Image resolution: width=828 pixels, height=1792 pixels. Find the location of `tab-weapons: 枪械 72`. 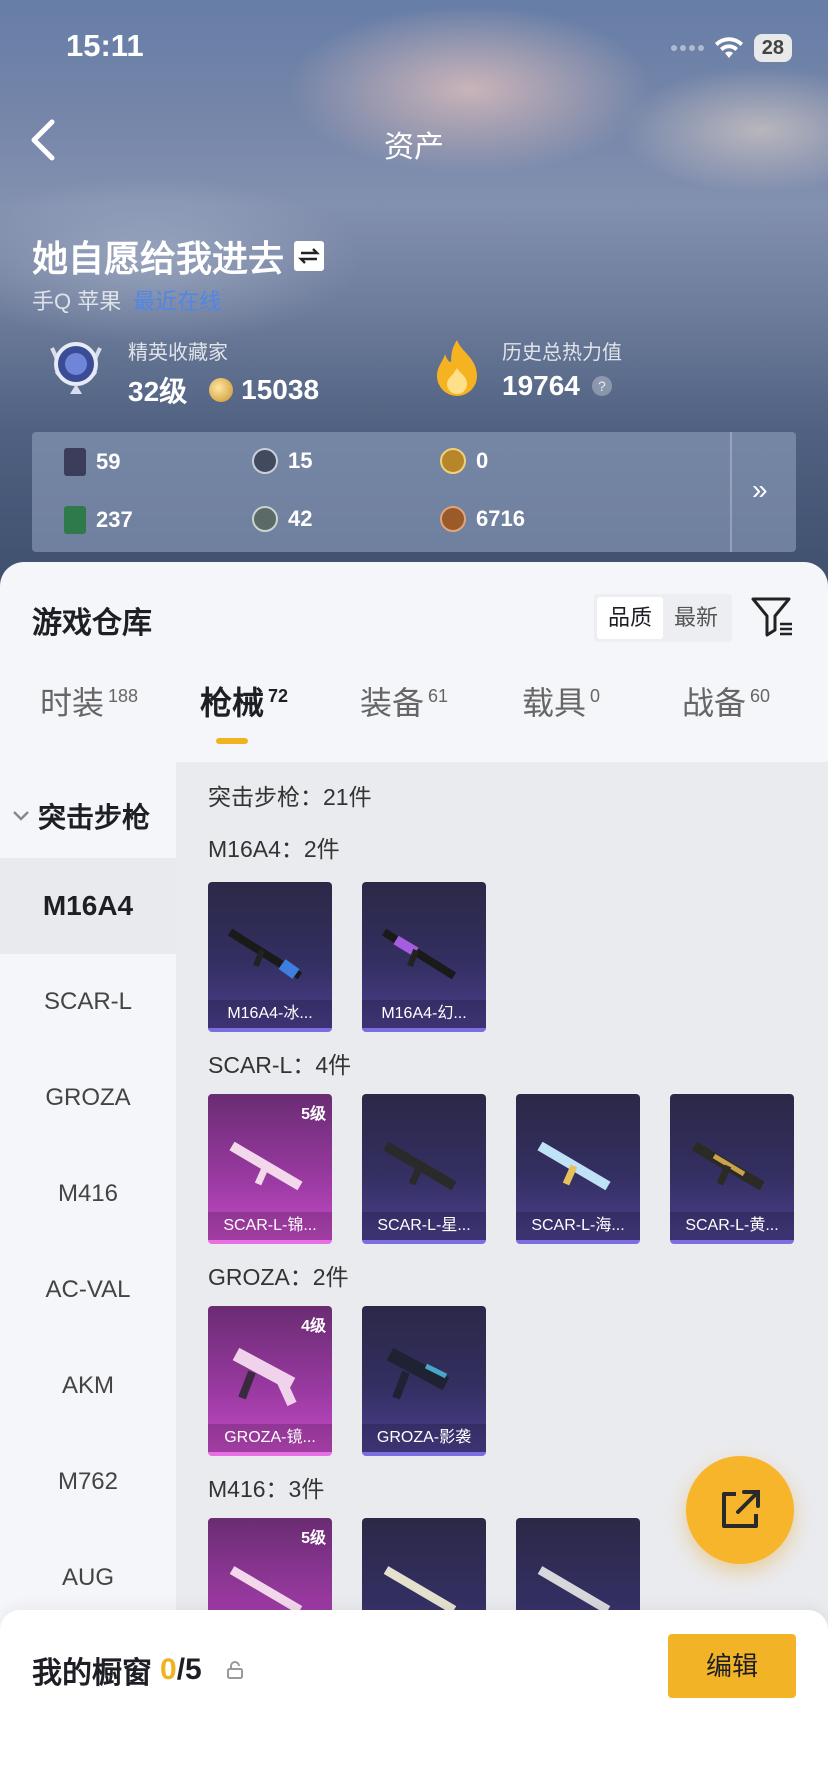

tab-weapons: 枪械 72 is located at coordinates (244, 701).